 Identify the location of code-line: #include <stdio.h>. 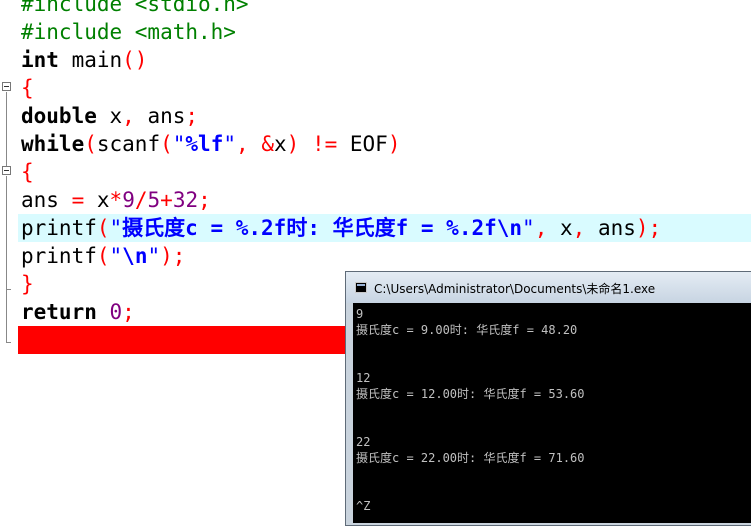
(386, 9).